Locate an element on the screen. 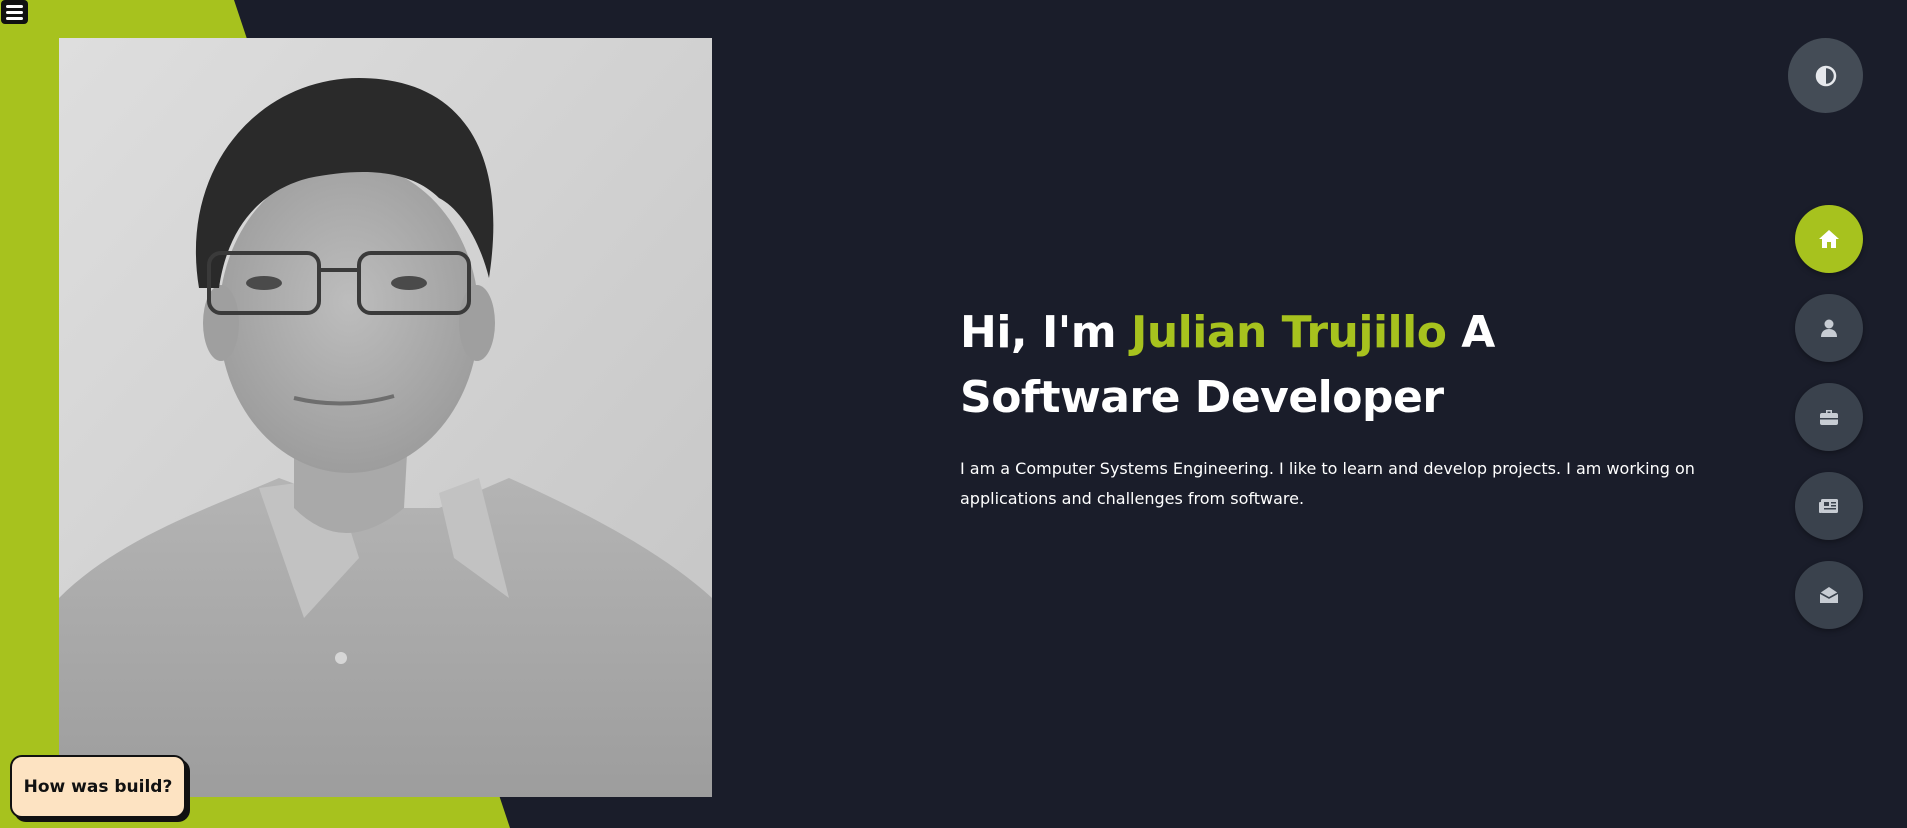 The width and height of the screenshot is (1907, 828). home-icon is located at coordinates (1829, 239).